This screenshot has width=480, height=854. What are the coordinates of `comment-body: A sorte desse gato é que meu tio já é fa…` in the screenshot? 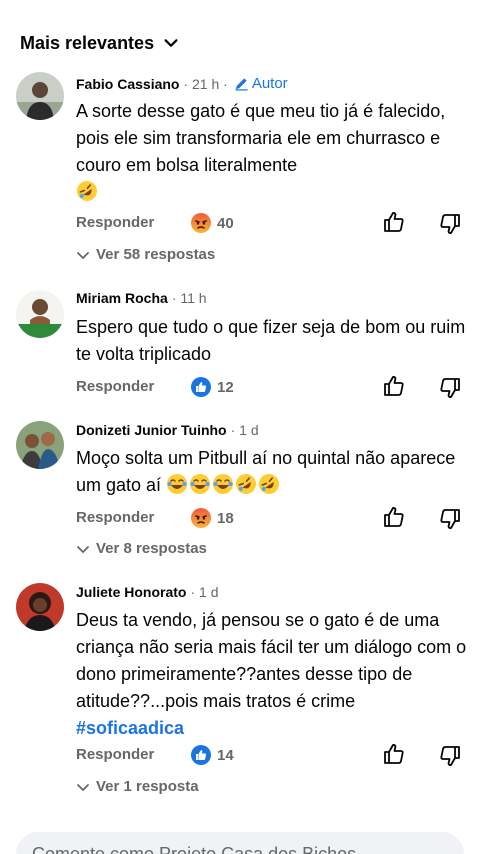 It's located at (261, 138).